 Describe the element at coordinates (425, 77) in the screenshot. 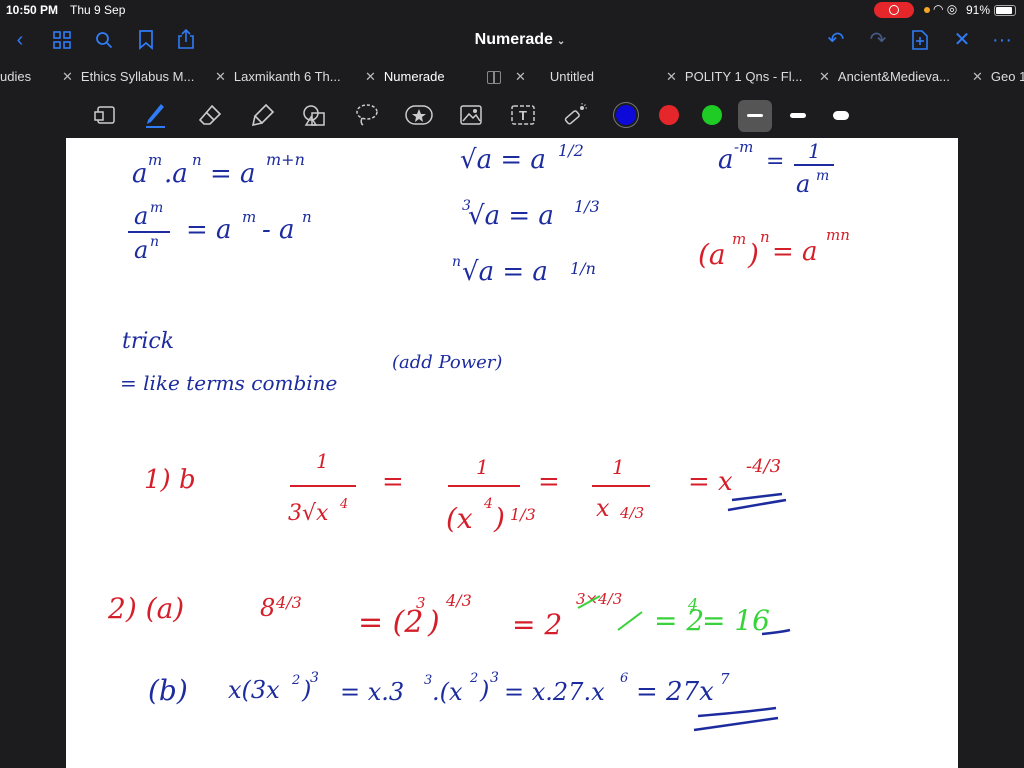

I see `tab-item-active: ✕ Numerade` at that location.